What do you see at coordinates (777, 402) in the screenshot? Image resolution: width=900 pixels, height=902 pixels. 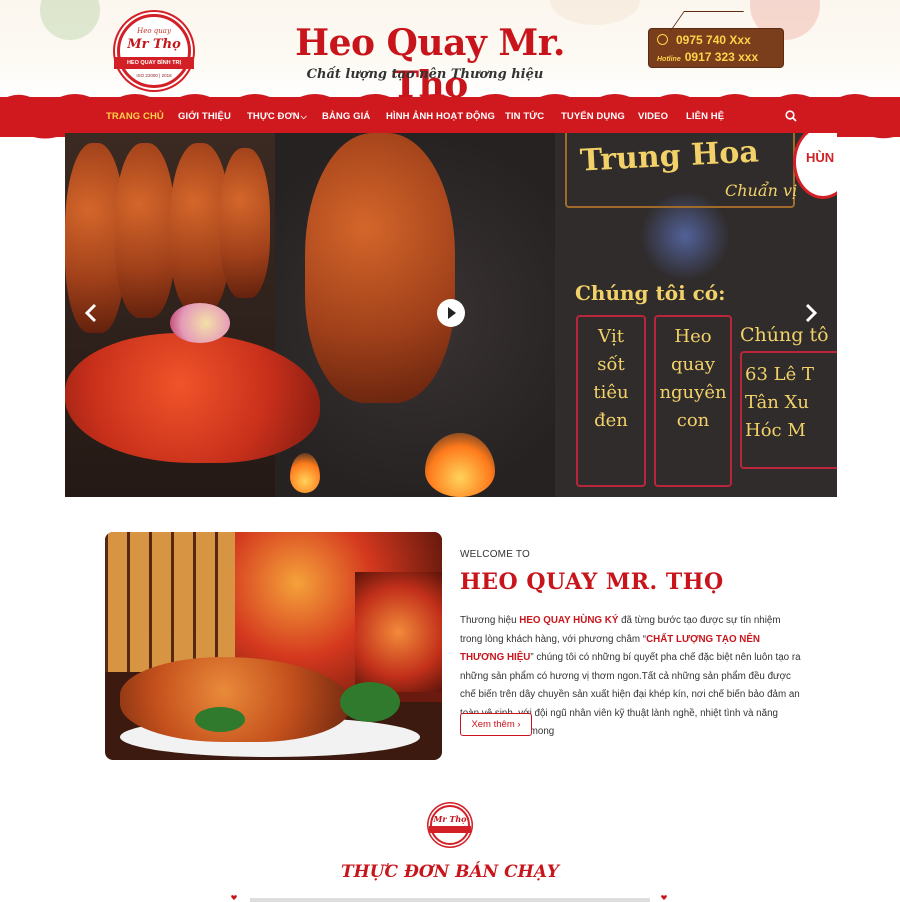 I see `chalk-line: Tân Xu` at bounding box center [777, 402].